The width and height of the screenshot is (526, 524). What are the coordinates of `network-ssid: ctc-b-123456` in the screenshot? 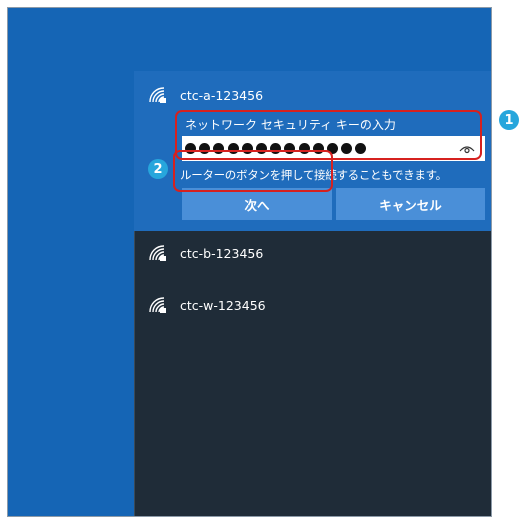 It's located at (222, 253).